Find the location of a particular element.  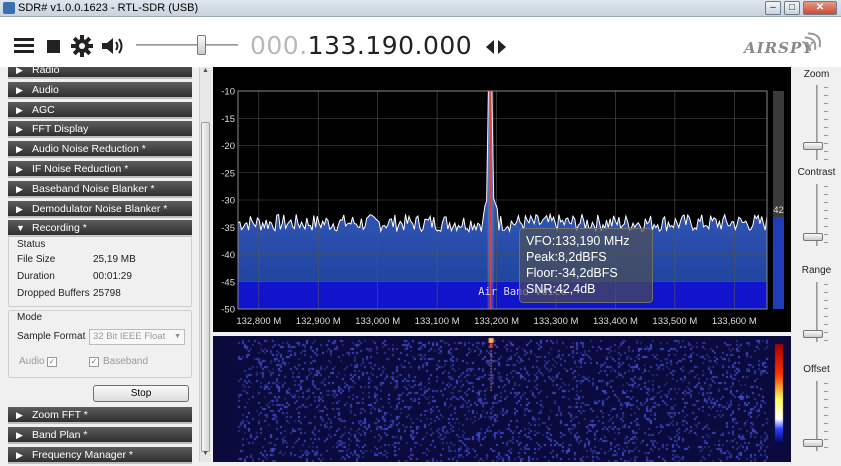

signal-arcs-icon is located at coordinates (811, 41).